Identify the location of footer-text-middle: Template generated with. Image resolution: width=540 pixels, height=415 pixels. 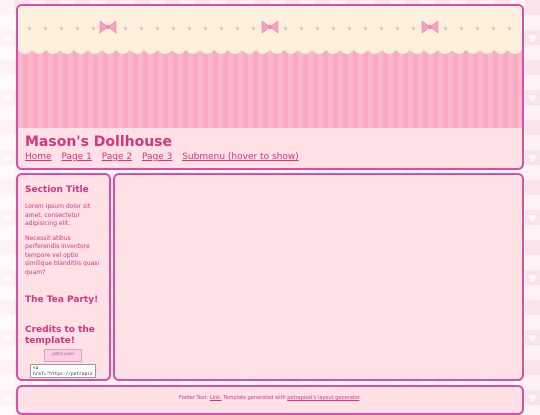
(254, 398).